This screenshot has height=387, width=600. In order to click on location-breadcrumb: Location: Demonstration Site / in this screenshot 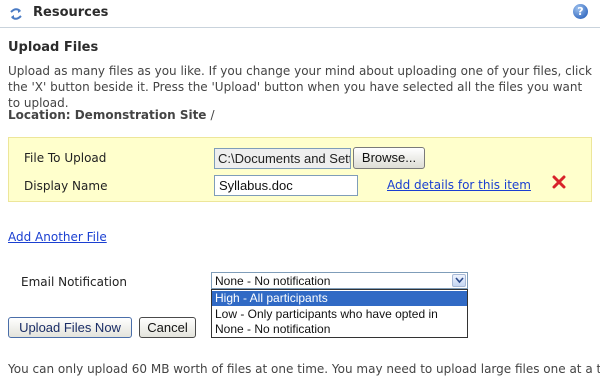, I will do `click(111, 115)`.